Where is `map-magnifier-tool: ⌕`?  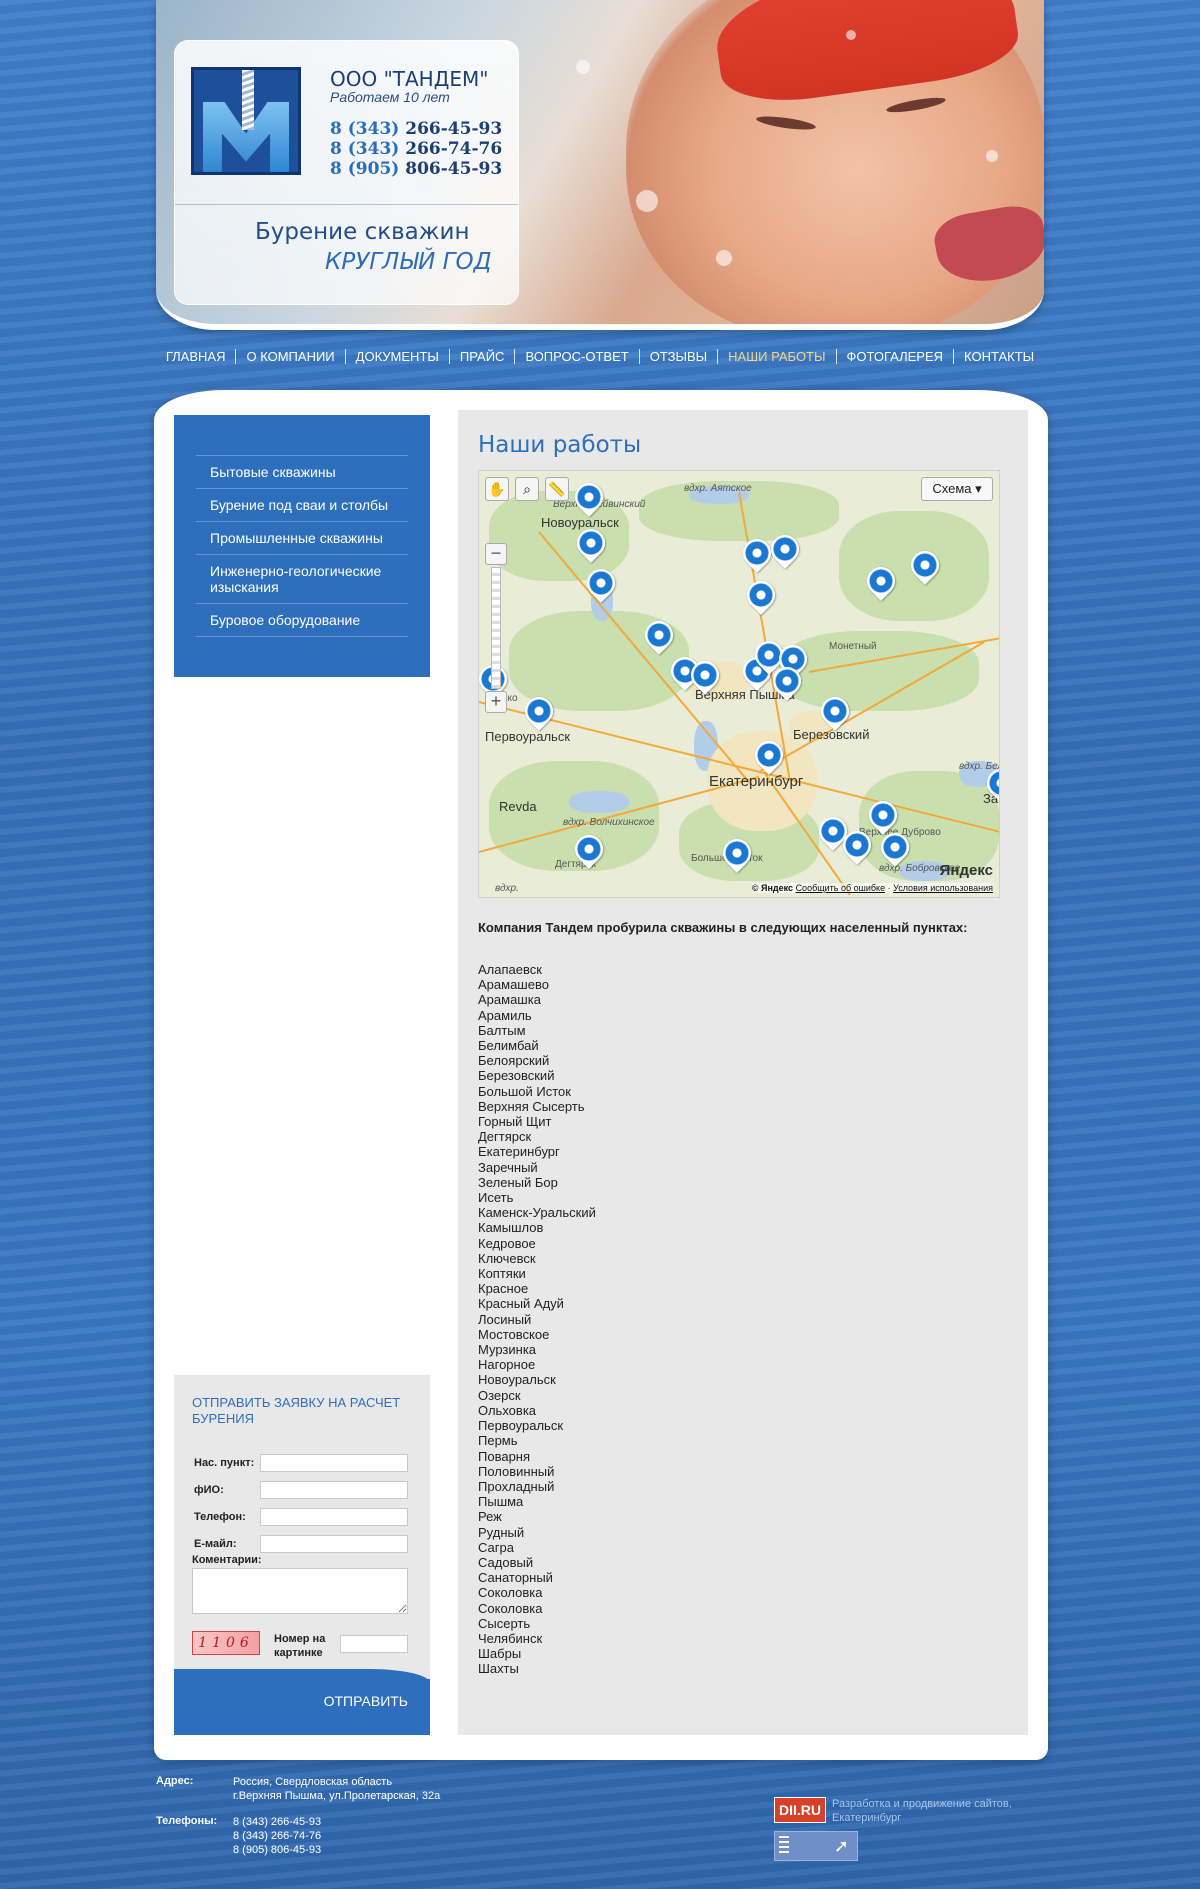
map-magnifier-tool: ⌕ is located at coordinates (527, 489).